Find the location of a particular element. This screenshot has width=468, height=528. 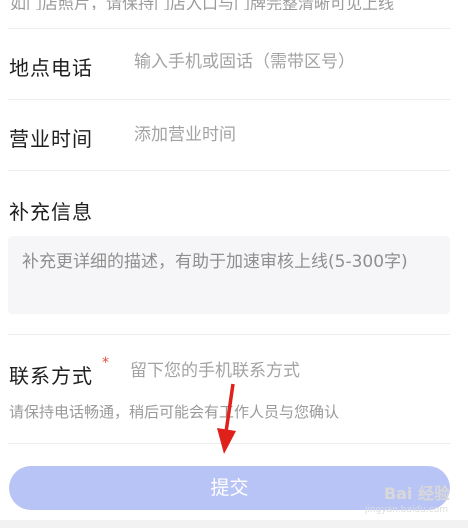

hours-label: 营业时间 is located at coordinates (51, 139).